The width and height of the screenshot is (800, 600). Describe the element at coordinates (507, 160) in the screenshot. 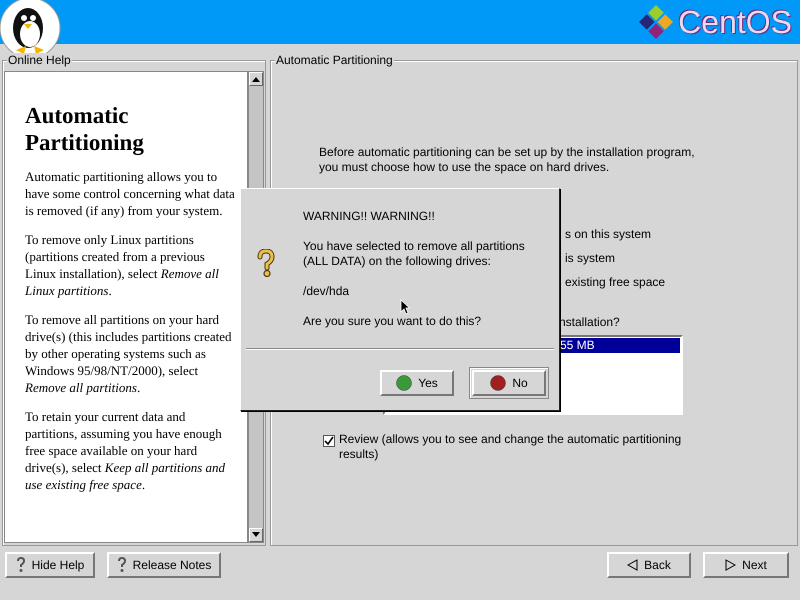

I see `intro-text: Before automatic partitioning can be set up by the installation program, you must choose how to use the space on hard drives.` at that location.